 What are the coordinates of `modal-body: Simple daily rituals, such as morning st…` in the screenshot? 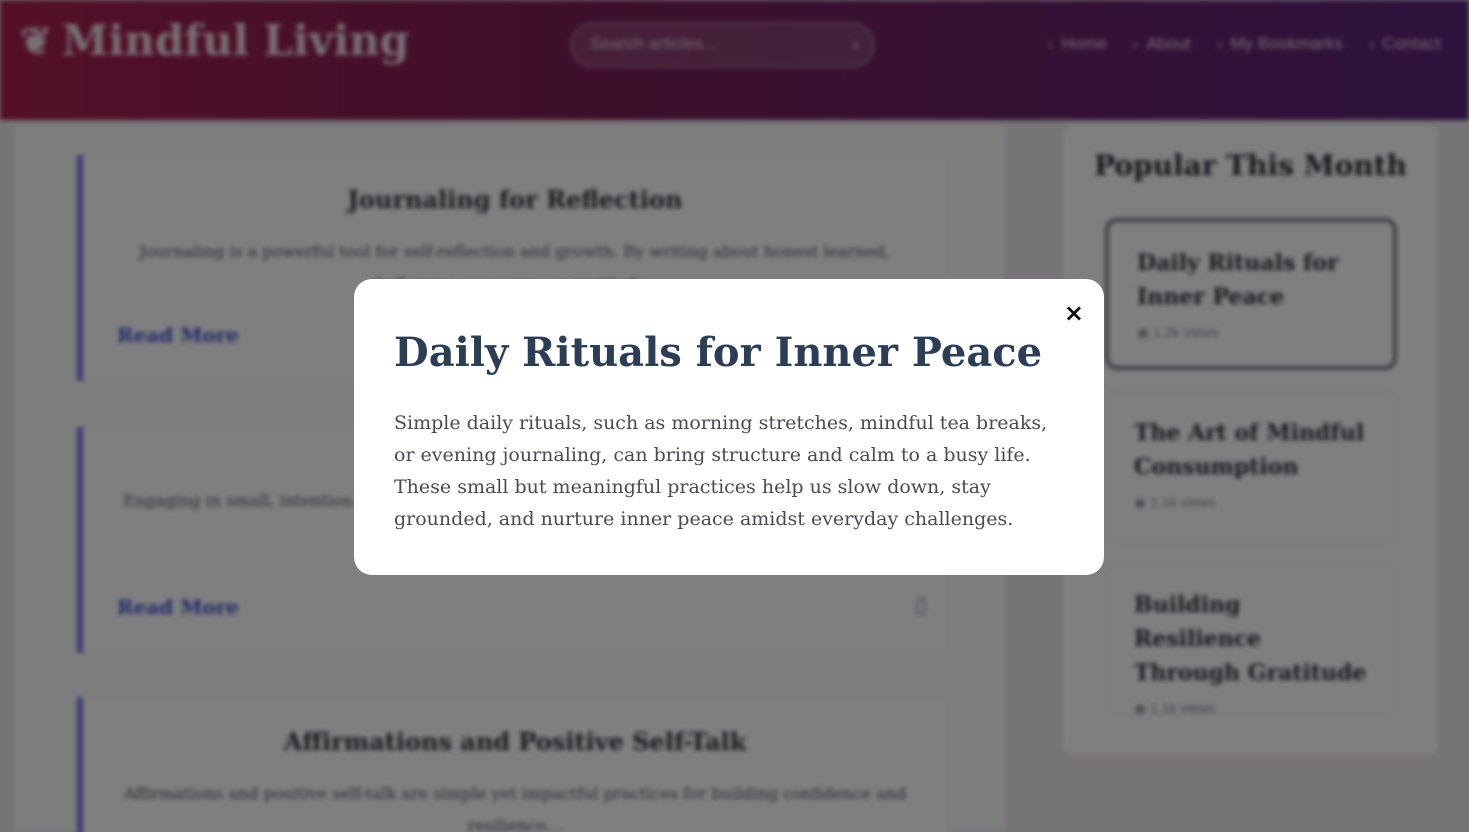 It's located at (721, 471).